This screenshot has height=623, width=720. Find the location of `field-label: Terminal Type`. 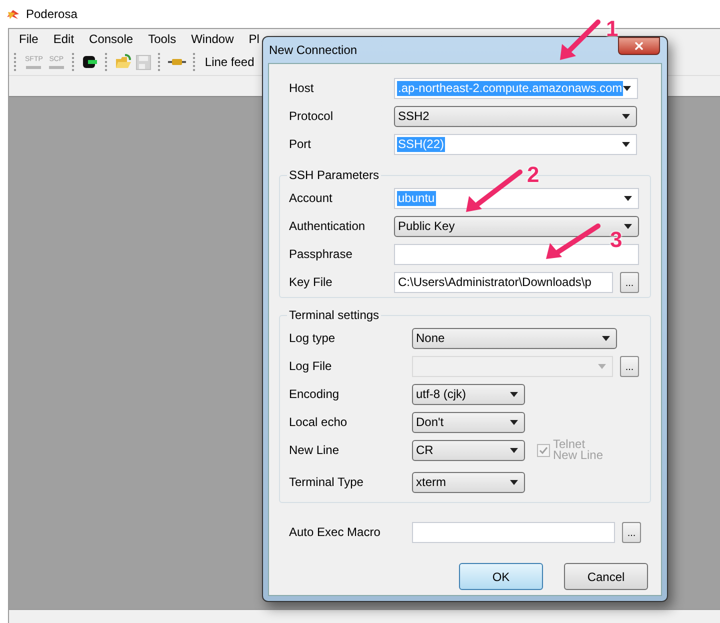

field-label: Terminal Type is located at coordinates (326, 482).